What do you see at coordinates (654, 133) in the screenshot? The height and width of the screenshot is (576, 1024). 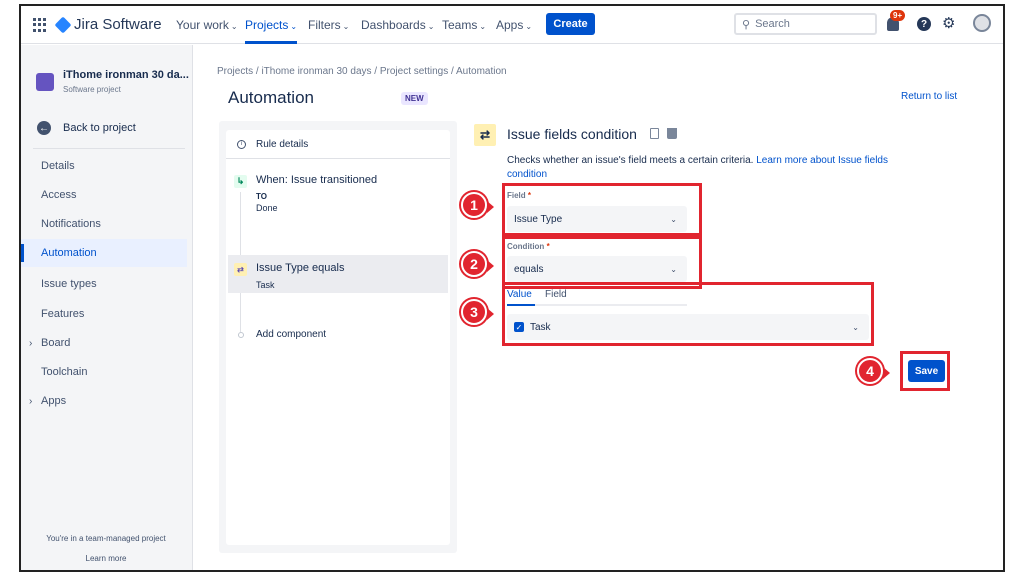 I see `copy-icon` at bounding box center [654, 133].